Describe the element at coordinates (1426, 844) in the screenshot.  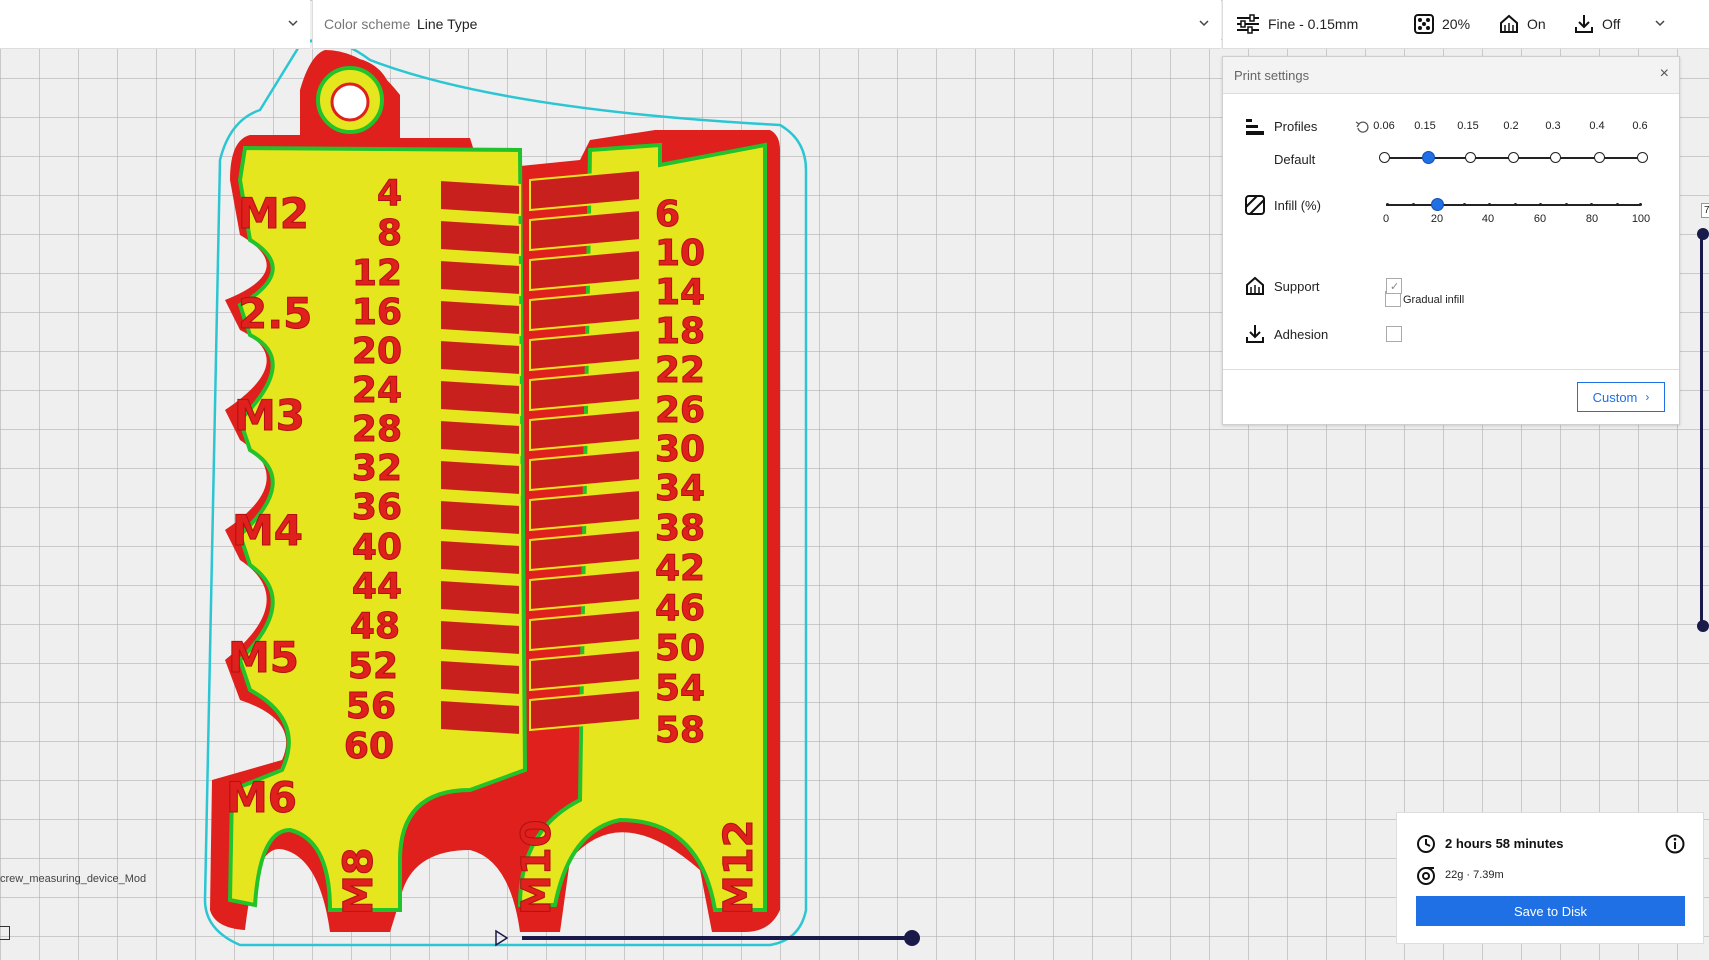
I see `clock-icon` at that location.